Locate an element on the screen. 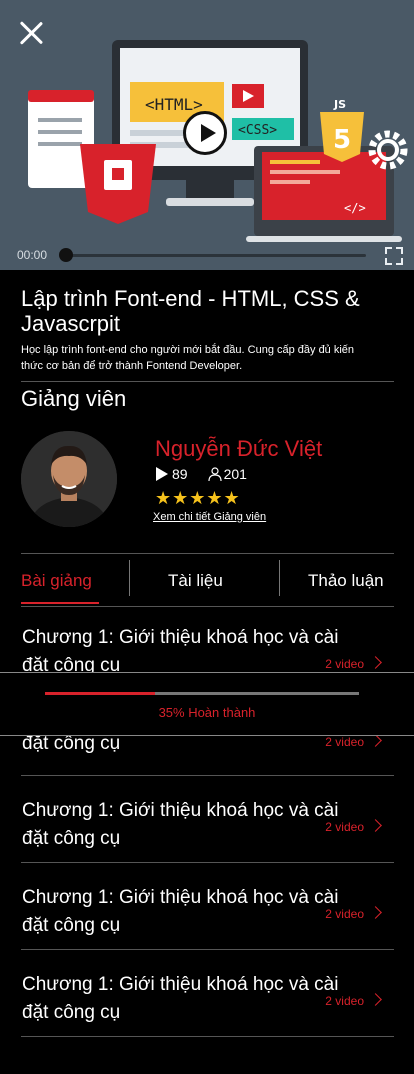 This screenshot has height=1074, width=414. student-count-value: 201 is located at coordinates (235, 474).